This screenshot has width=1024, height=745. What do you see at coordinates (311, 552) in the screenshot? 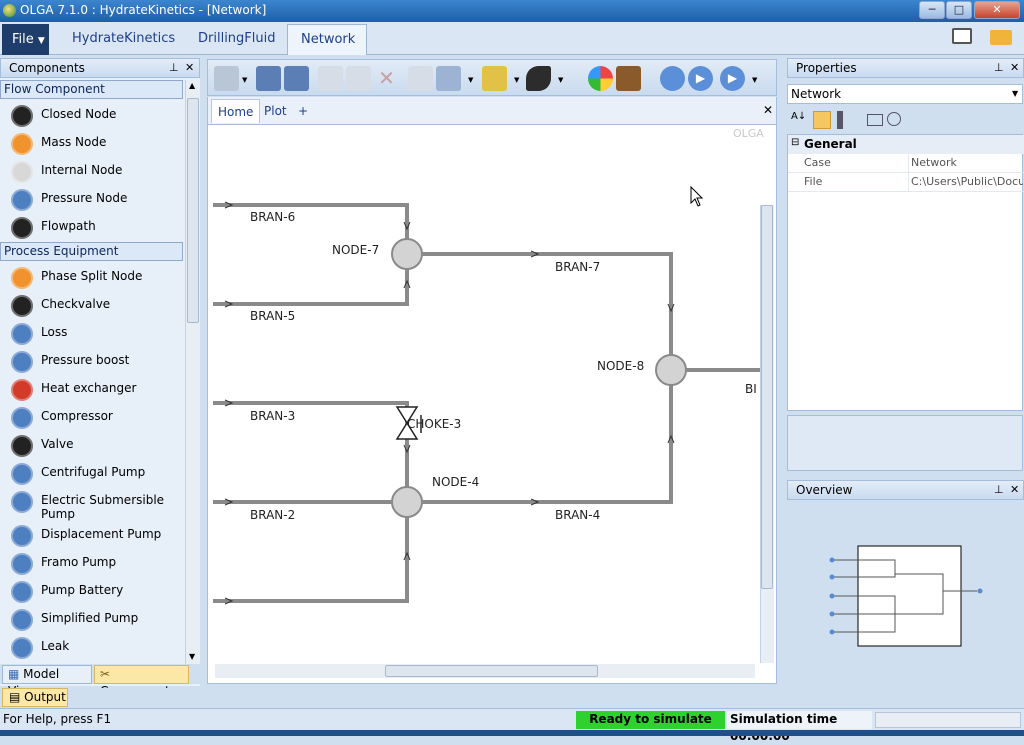
I see `pipe-bottom` at bounding box center [311, 552].